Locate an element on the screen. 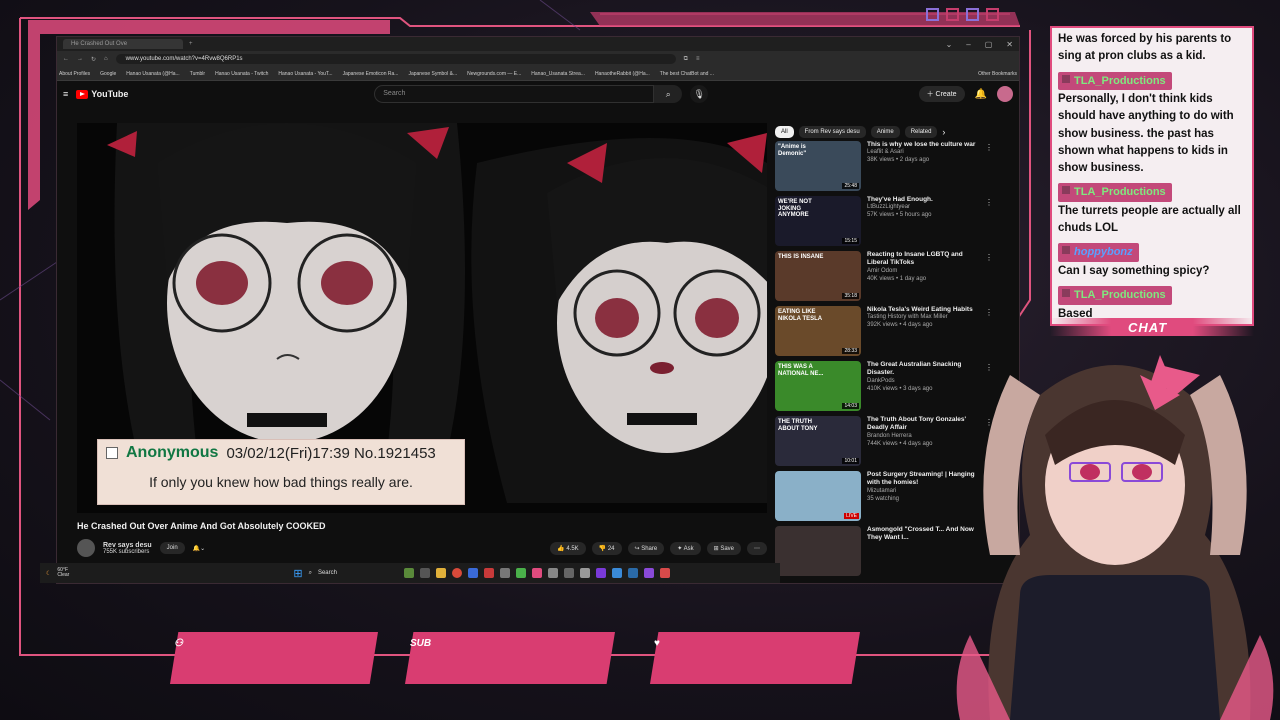  video-thumbnail: THIS WAS A NATIONAL NE... 14:03 is located at coordinates (818, 386).